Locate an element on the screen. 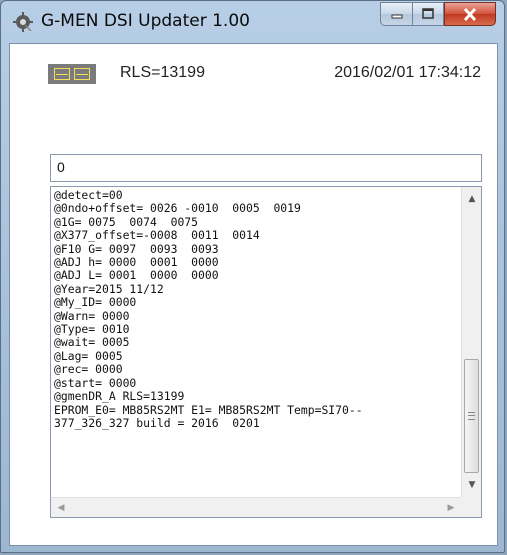 This screenshot has width=507, height=555. log-line: @detect=00 is located at coordinates (88, 195).